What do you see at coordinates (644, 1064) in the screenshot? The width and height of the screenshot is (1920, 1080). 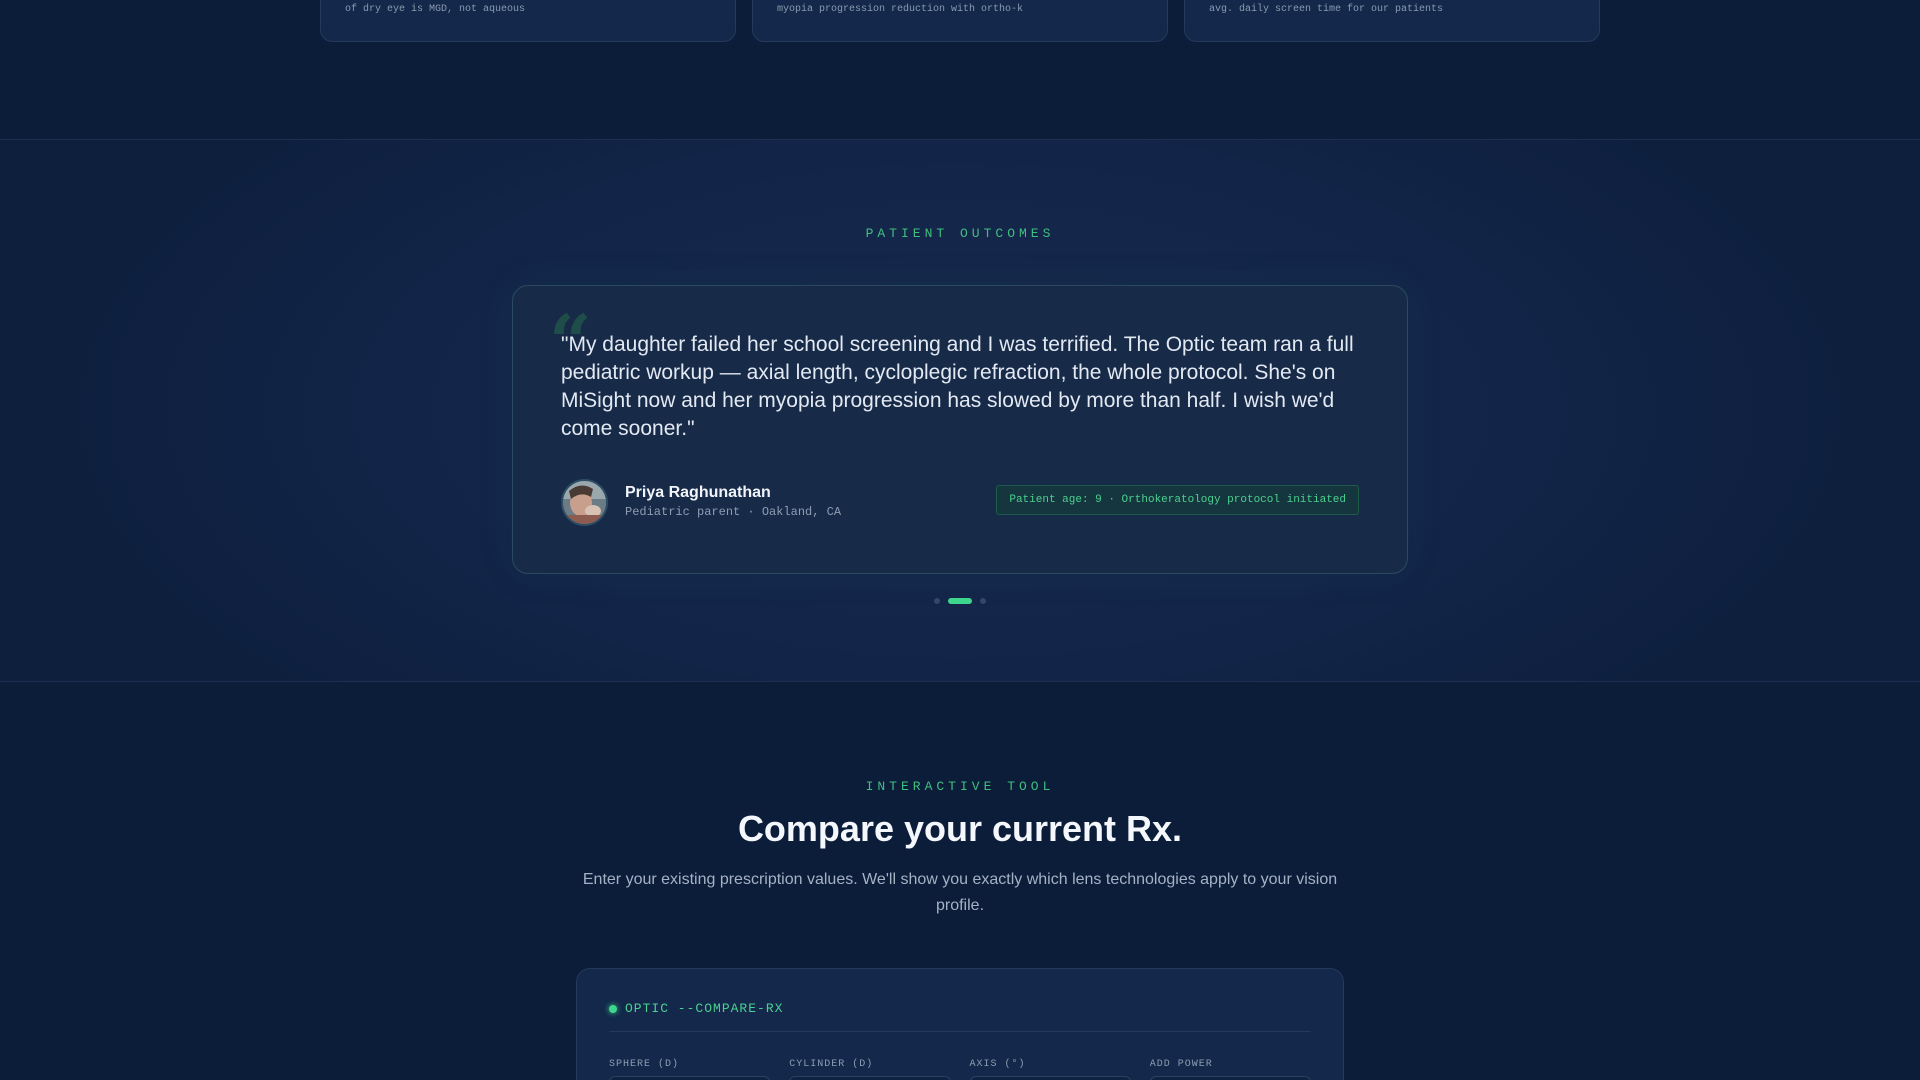 I see `field-label: SPHERE (D)` at bounding box center [644, 1064].